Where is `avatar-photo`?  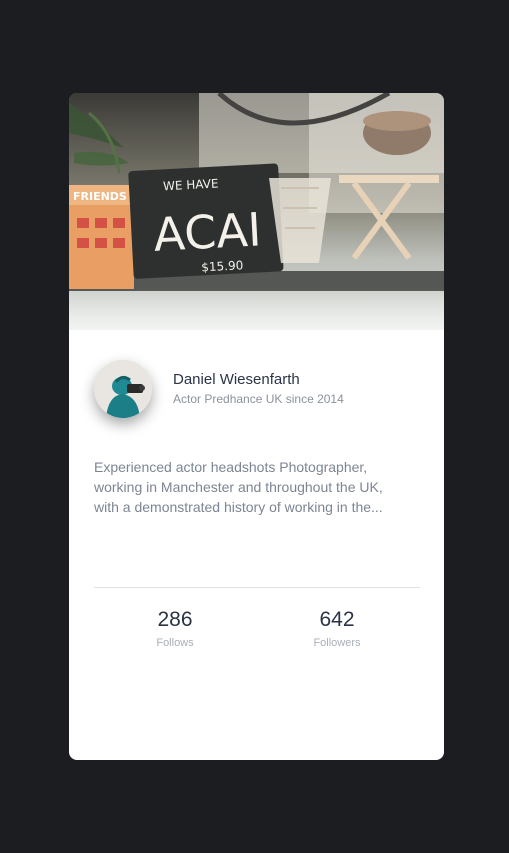
avatar-photo is located at coordinates (123, 389).